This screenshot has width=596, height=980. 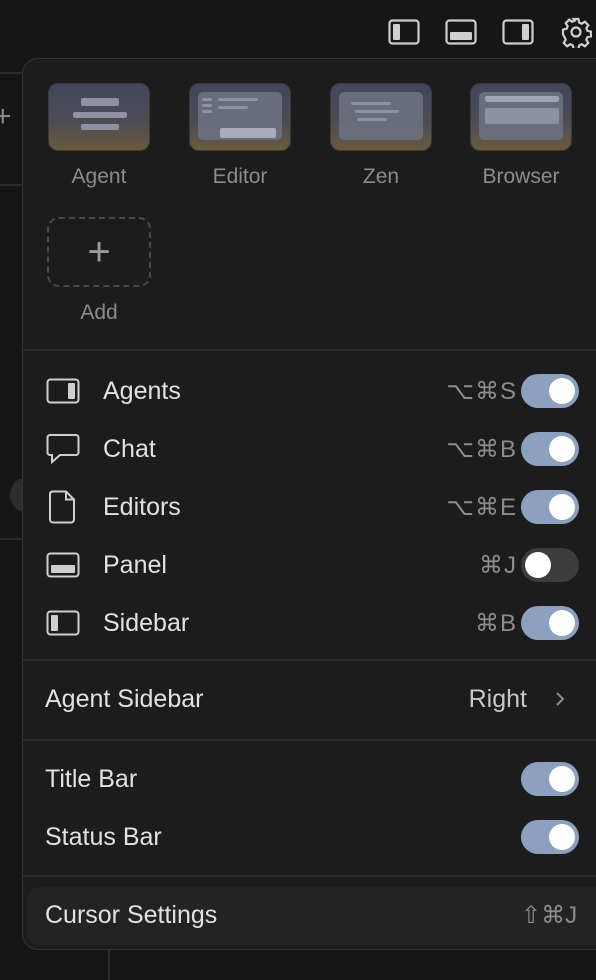 What do you see at coordinates (495, 623) in the screenshot?
I see `shortcut-label: ⌘B` at bounding box center [495, 623].